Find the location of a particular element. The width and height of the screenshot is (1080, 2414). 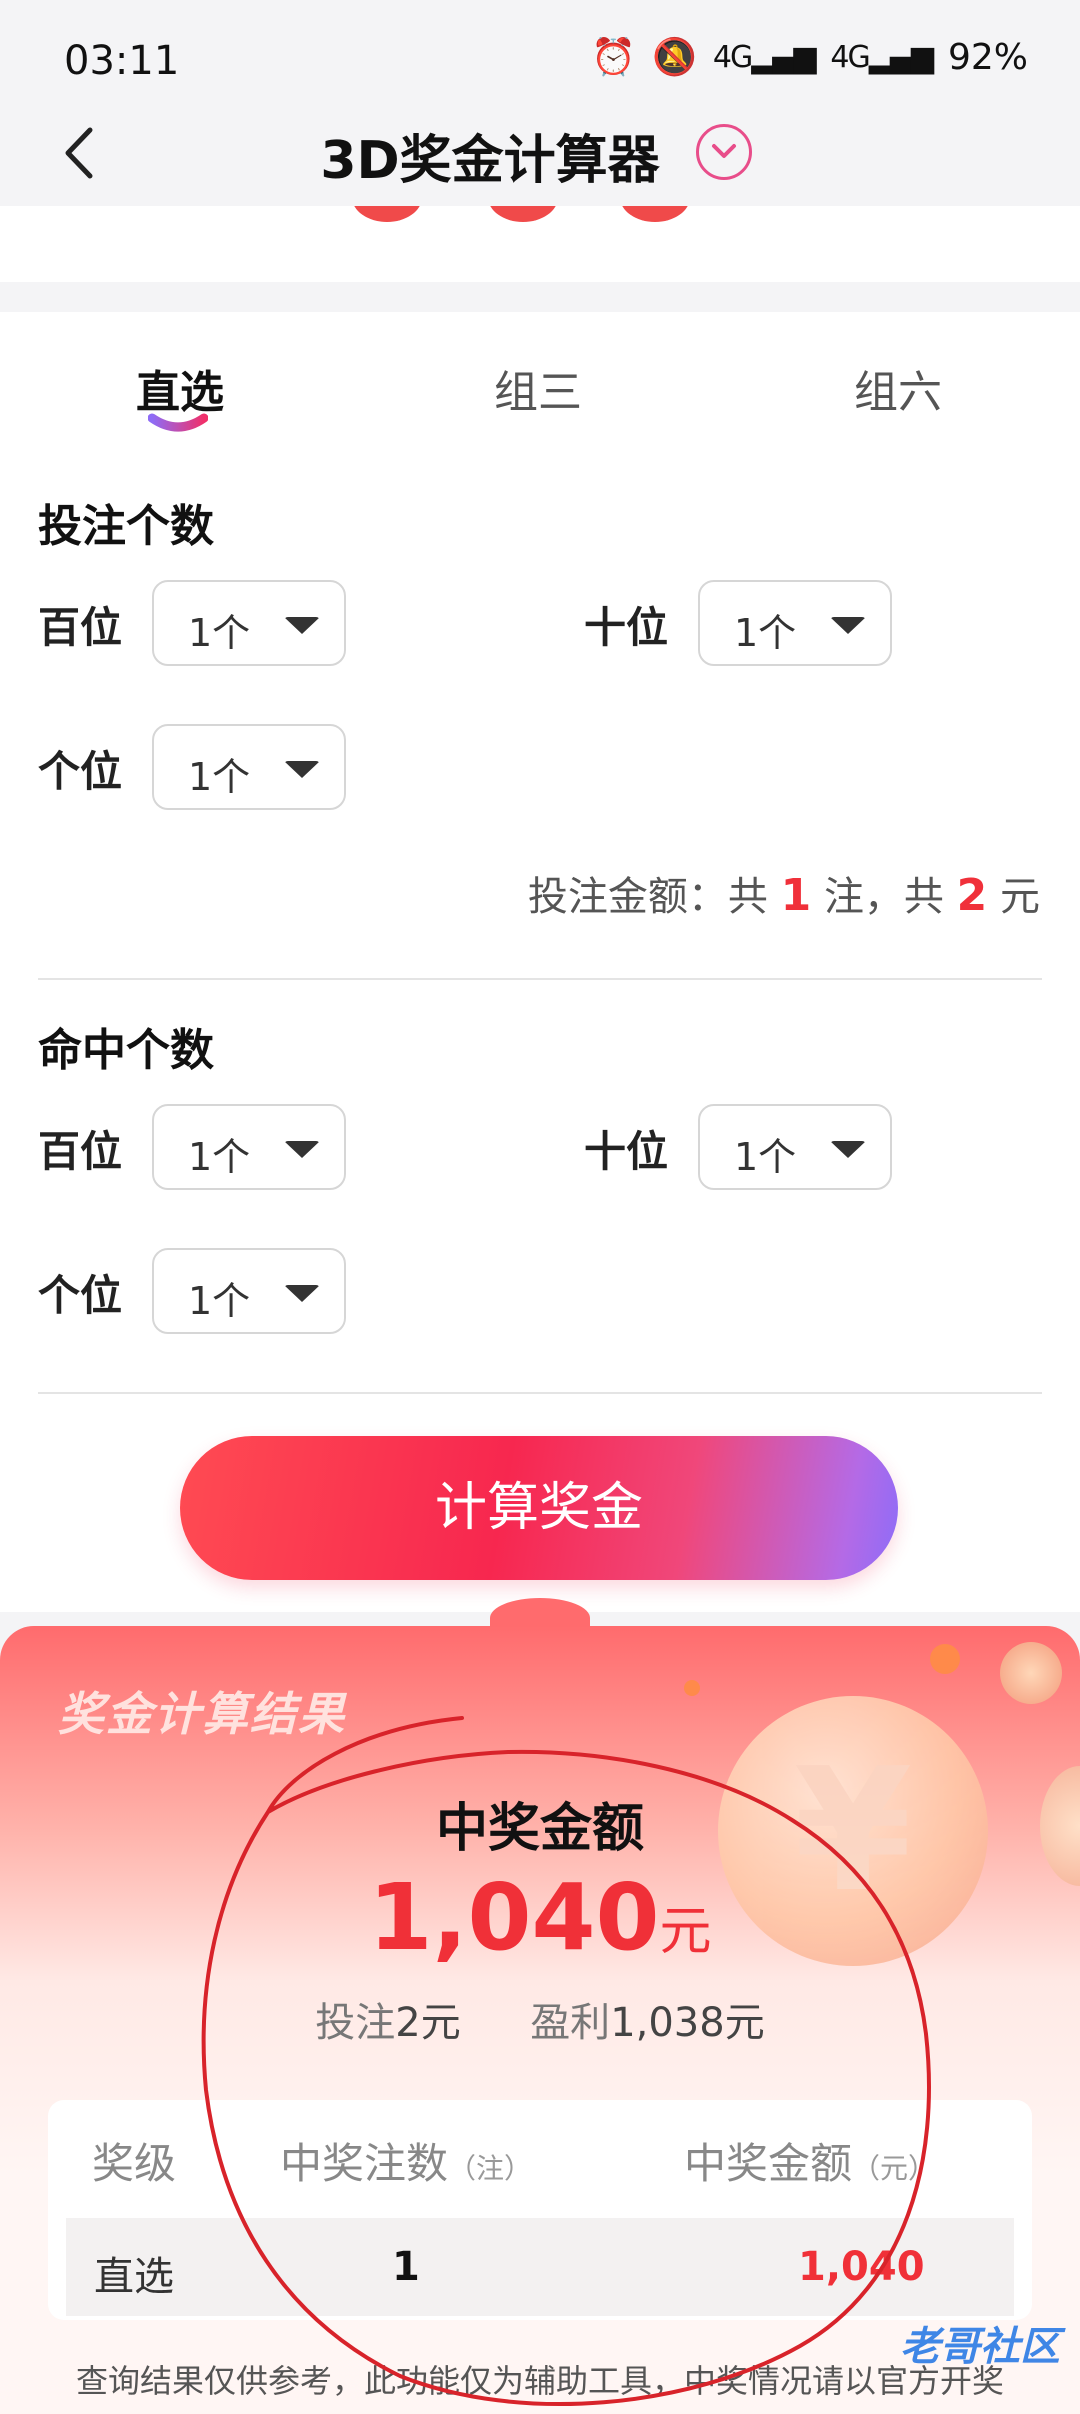

chevron-down-icon is located at coordinates (724, 151).